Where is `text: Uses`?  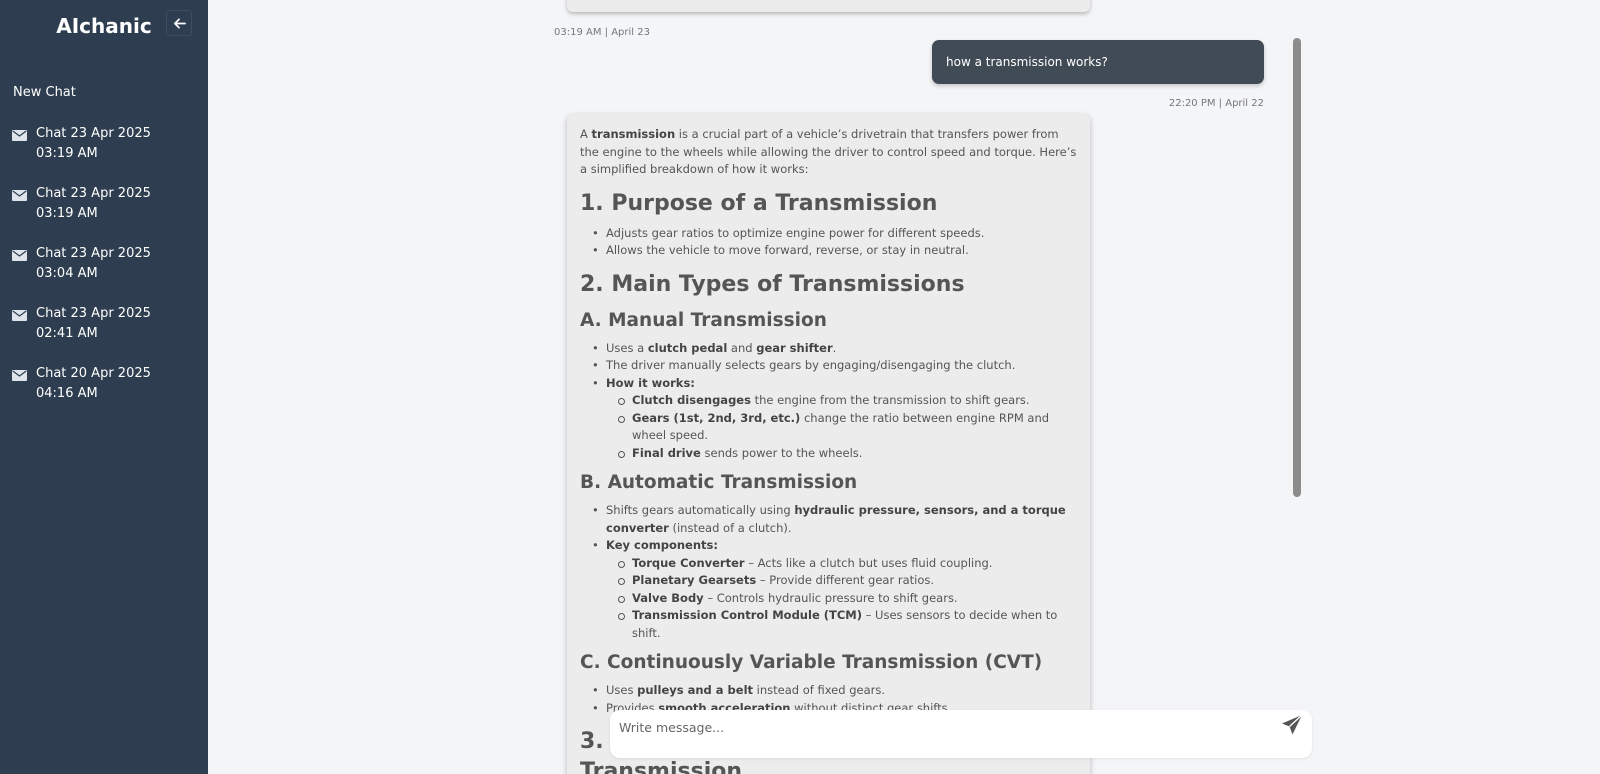
text: Uses is located at coordinates (622, 690).